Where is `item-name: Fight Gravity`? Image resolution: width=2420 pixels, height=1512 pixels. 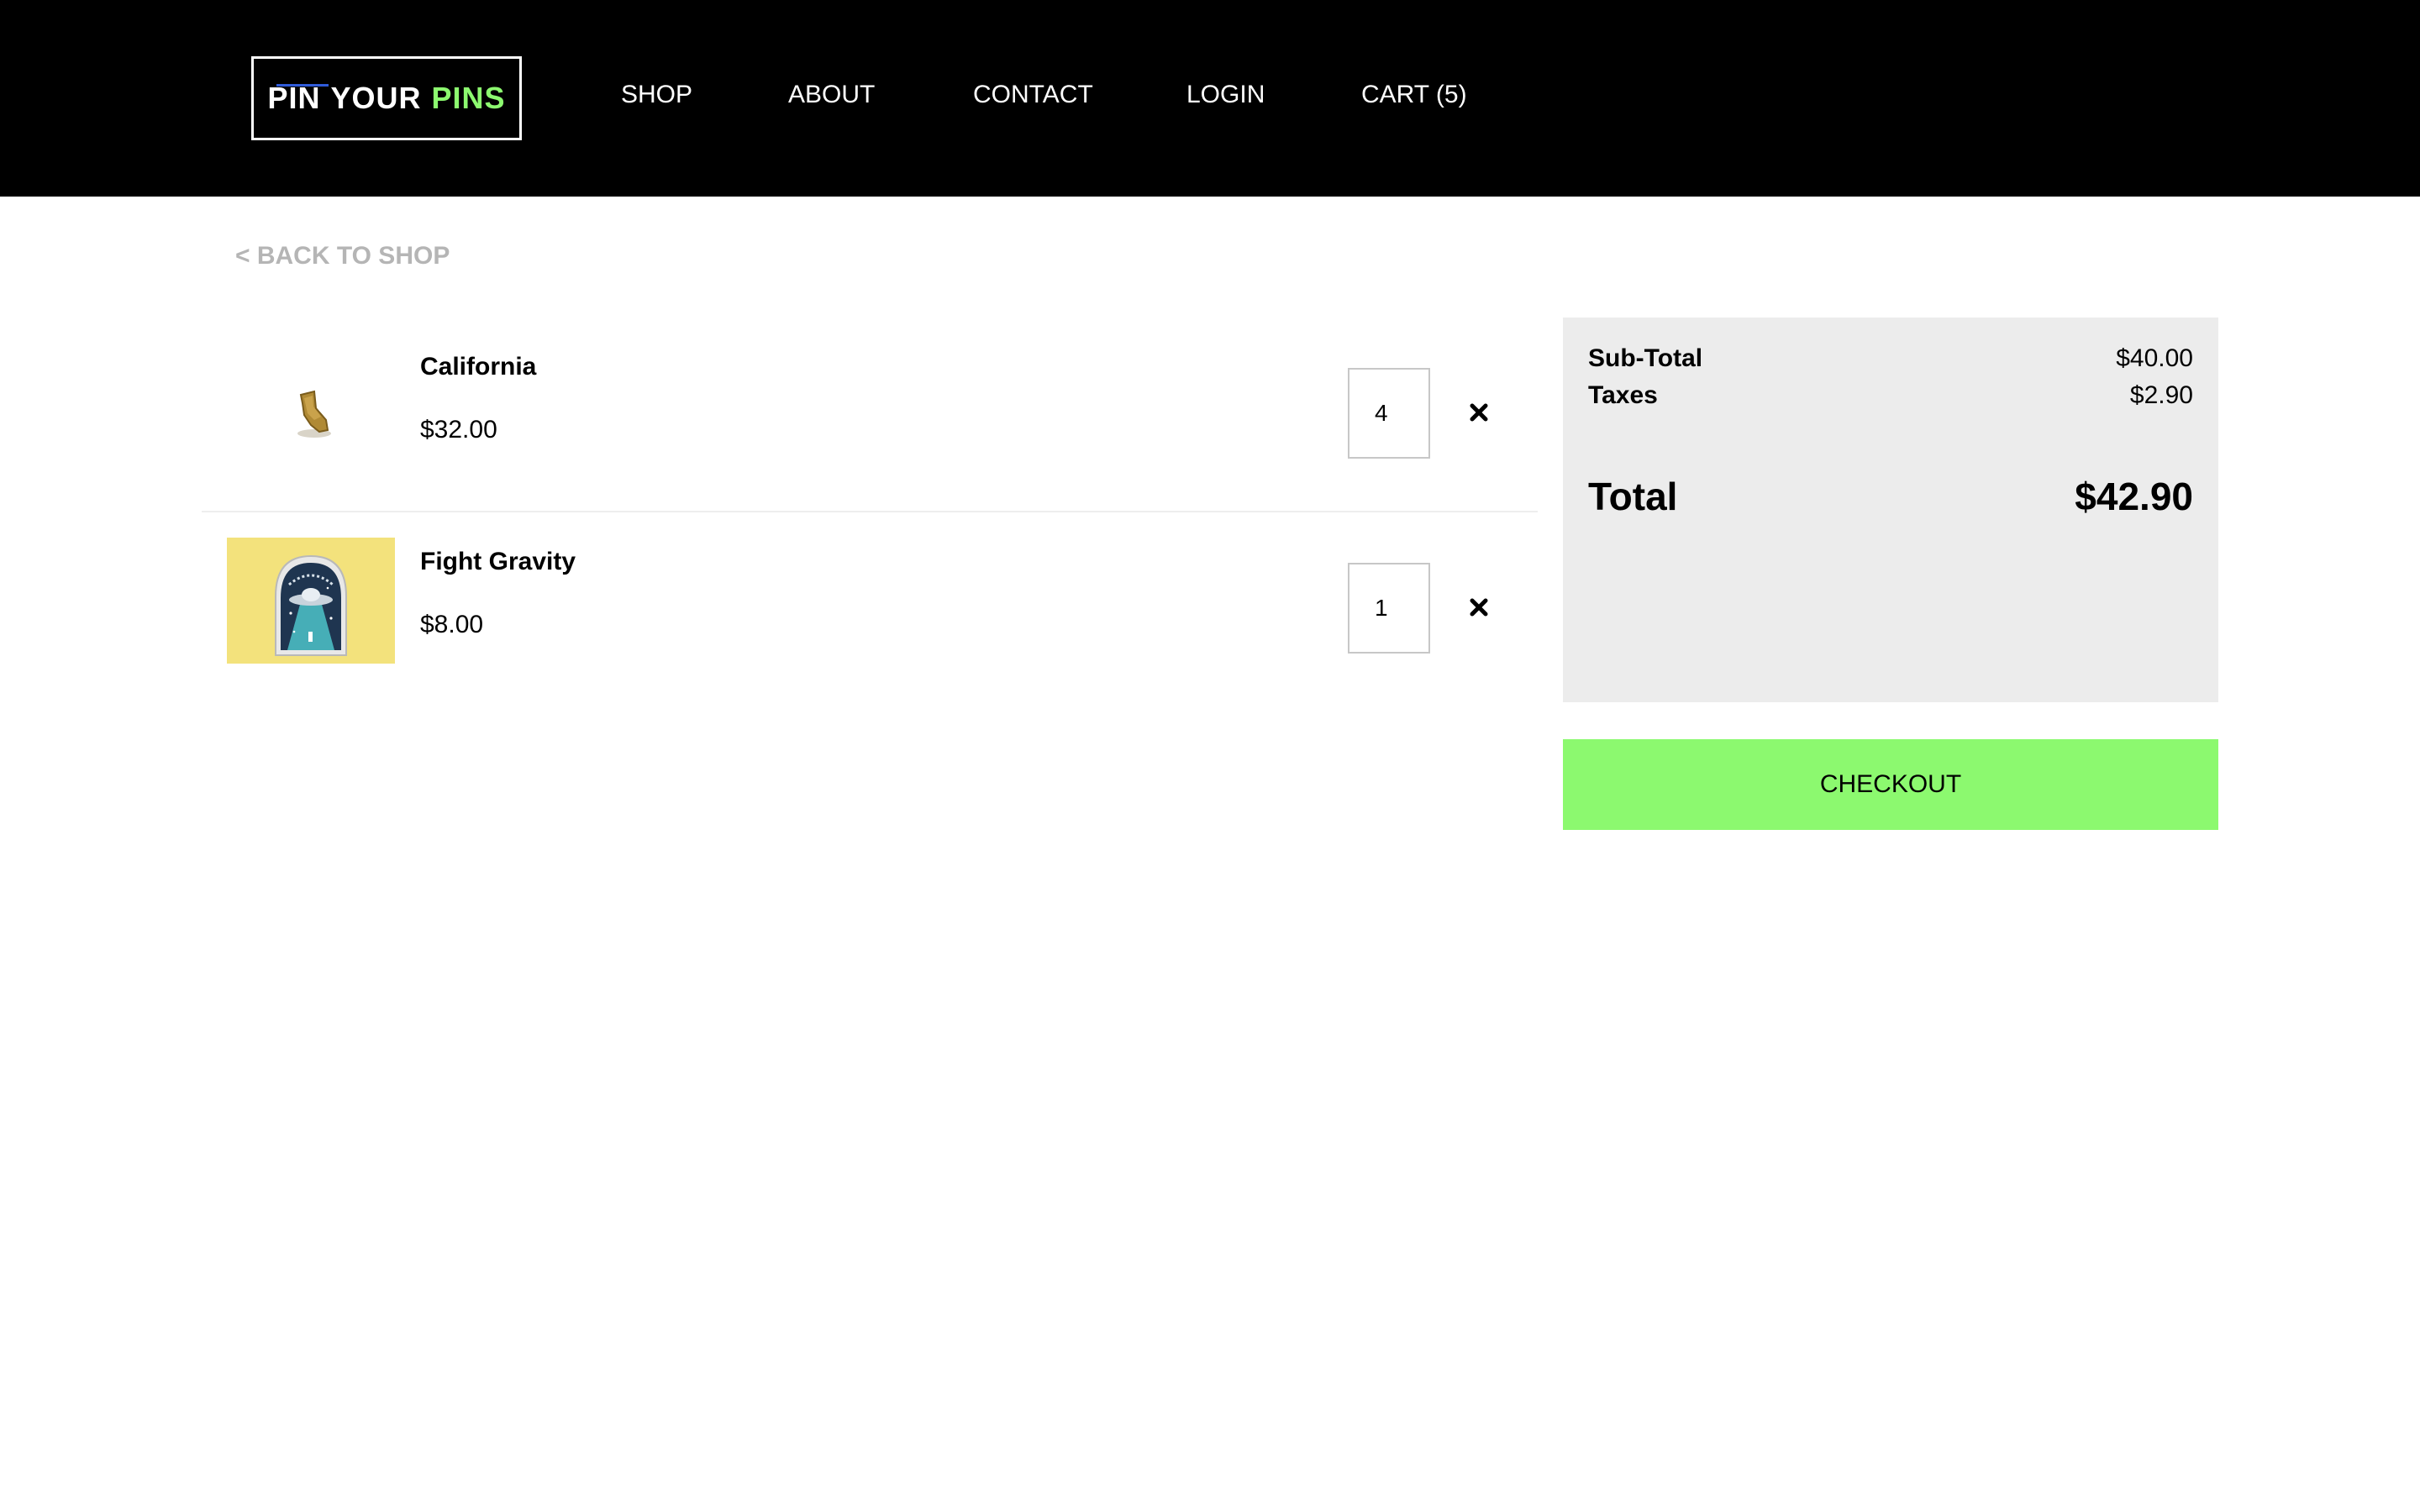
item-name: Fight Gravity is located at coordinates (498, 561).